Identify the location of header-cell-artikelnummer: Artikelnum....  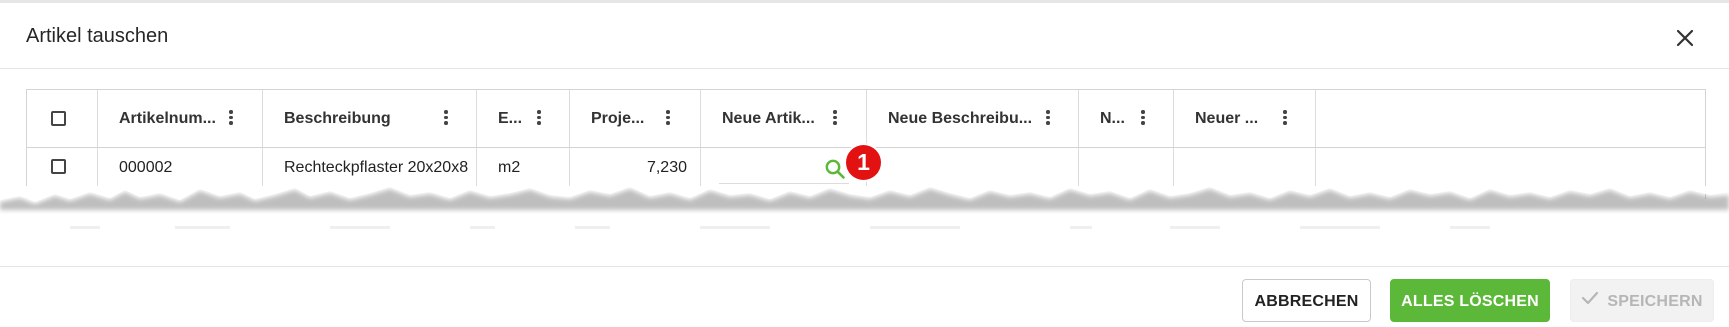
(180, 118).